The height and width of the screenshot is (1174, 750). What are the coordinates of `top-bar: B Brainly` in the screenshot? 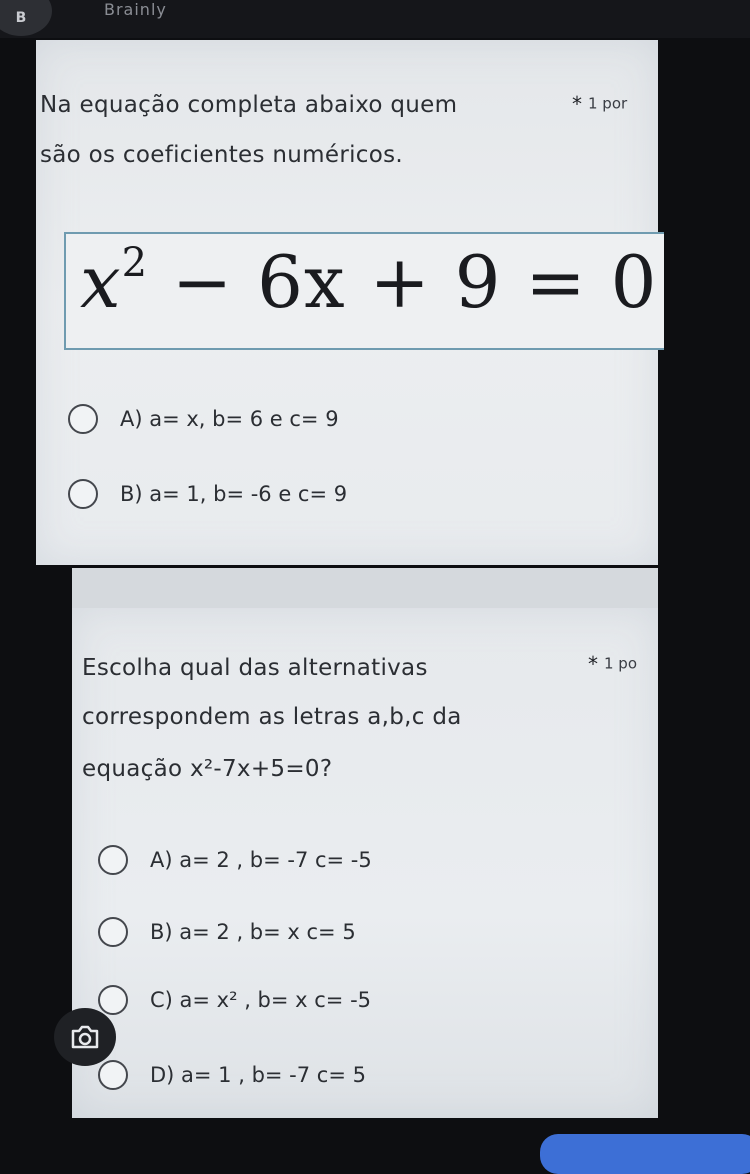 It's located at (375, 19).